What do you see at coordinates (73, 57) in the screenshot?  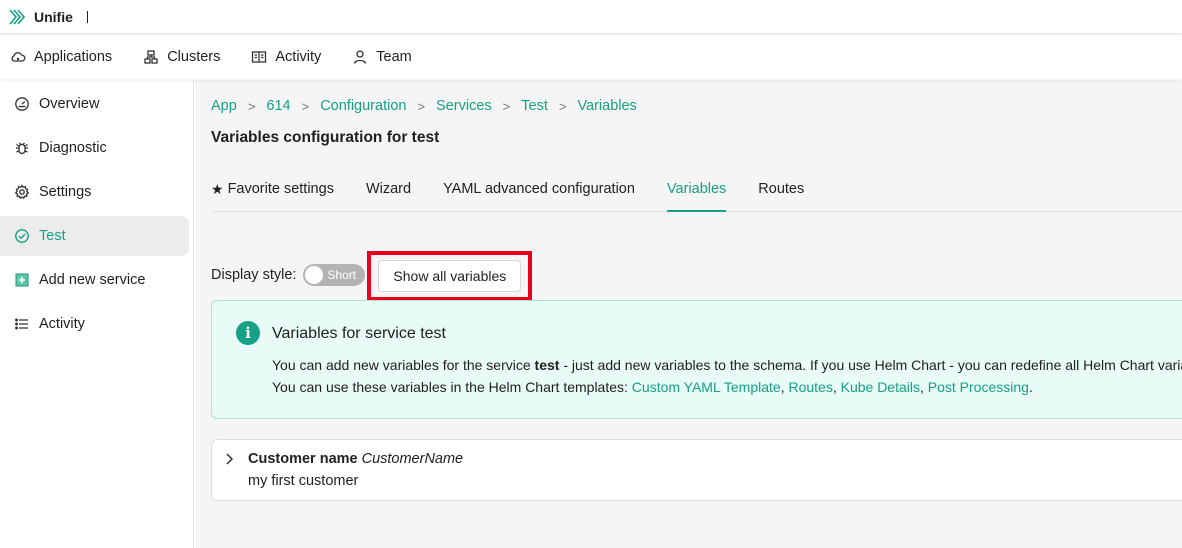 I see `topnav-label: Applications` at bounding box center [73, 57].